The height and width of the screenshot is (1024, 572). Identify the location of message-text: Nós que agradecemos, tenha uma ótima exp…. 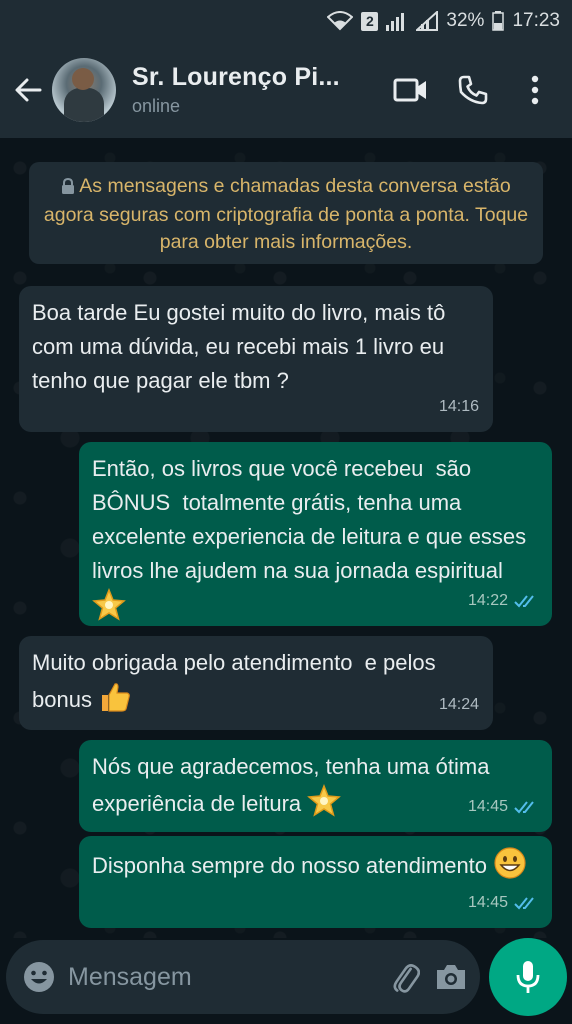
(294, 785).